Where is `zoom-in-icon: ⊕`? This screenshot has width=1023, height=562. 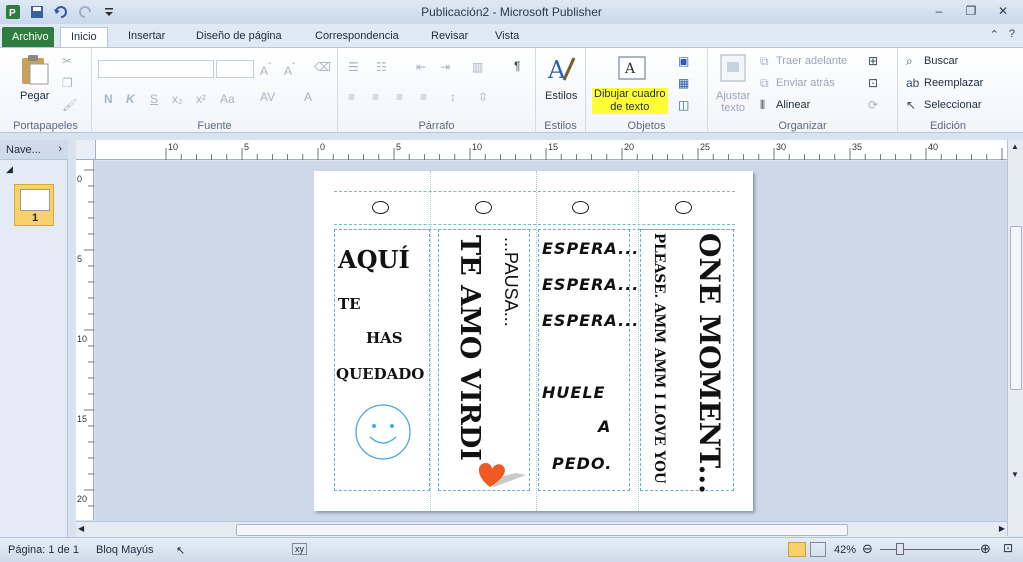
zoom-in-icon: ⊕ is located at coordinates (985, 549).